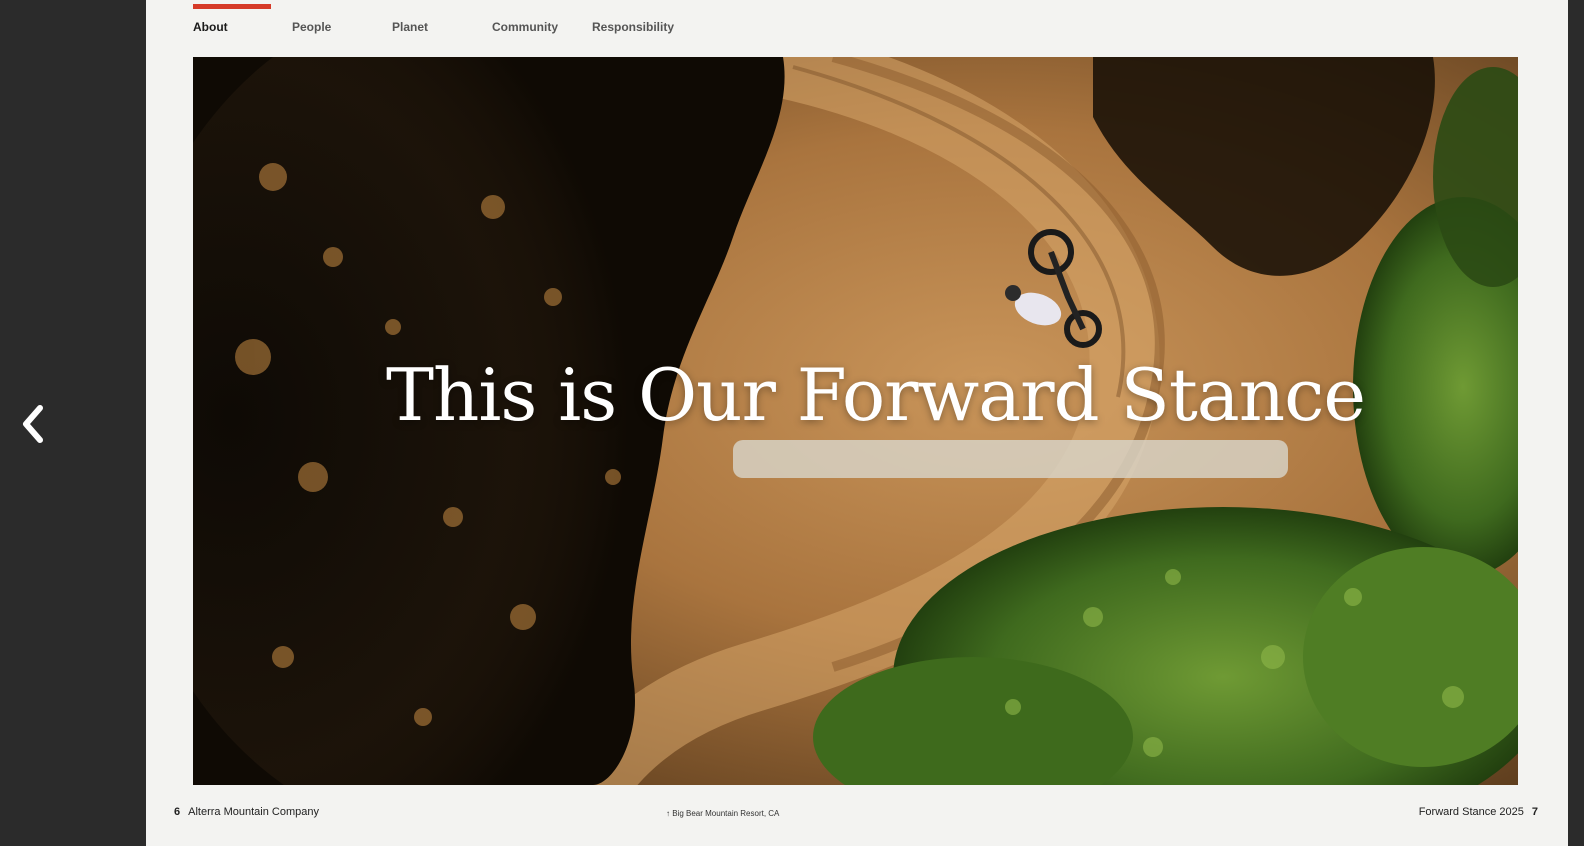  I want to click on viewer-right-edge, so click(1576, 423).